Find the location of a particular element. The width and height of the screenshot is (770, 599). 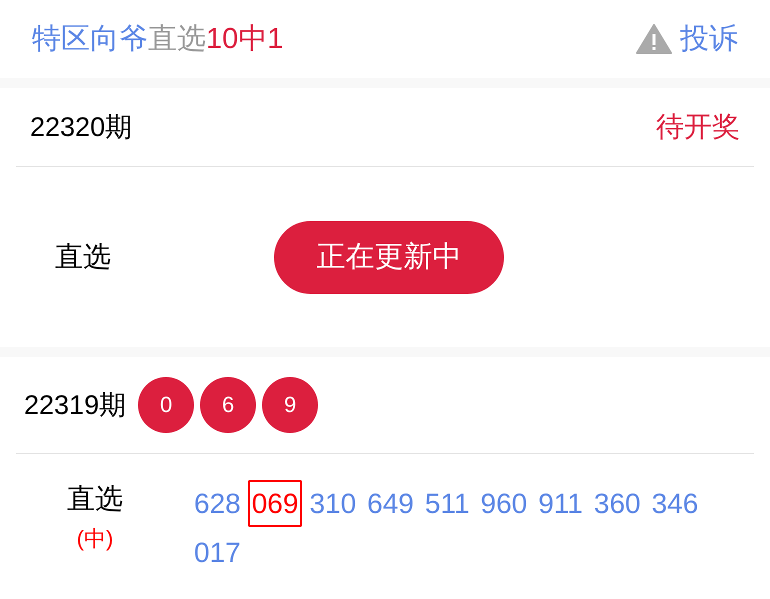

number-ball: 0 is located at coordinates (166, 405).